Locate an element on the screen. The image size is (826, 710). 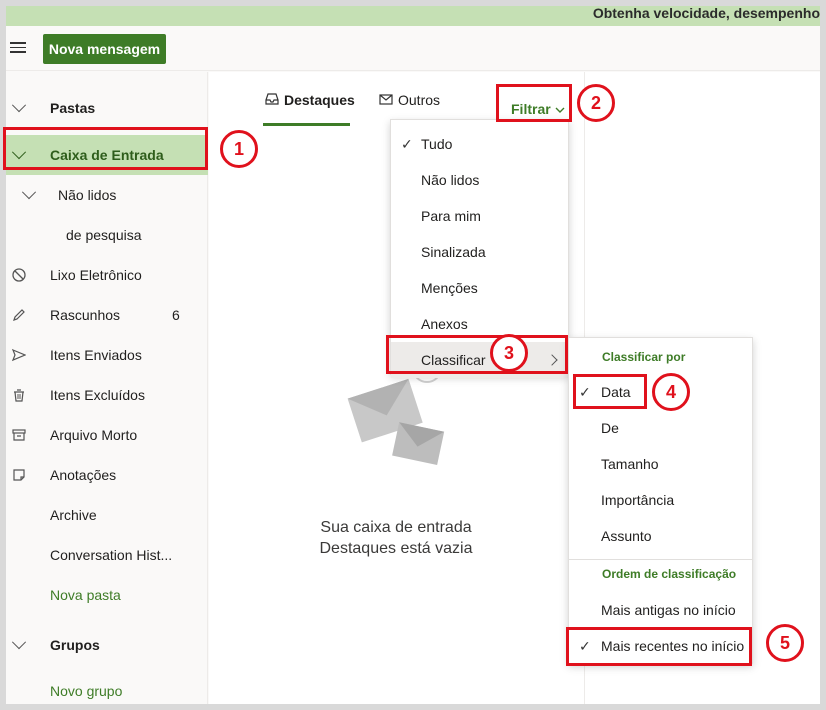
sidebar-item-label: Rascunhos is located at coordinates (85, 315).